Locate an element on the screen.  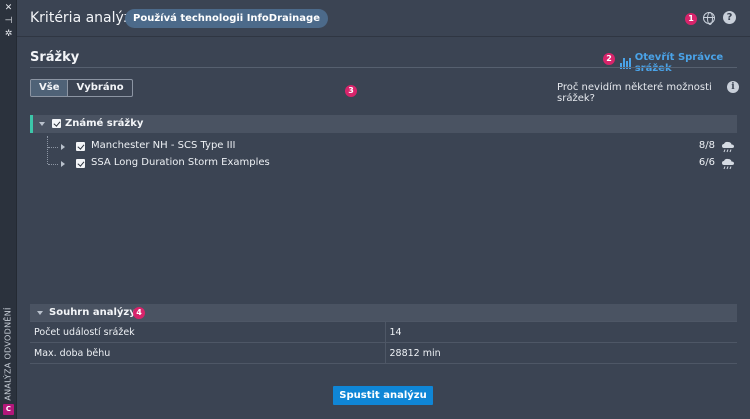
table-row: Max. doba běhu 28812 min is located at coordinates (383, 353).